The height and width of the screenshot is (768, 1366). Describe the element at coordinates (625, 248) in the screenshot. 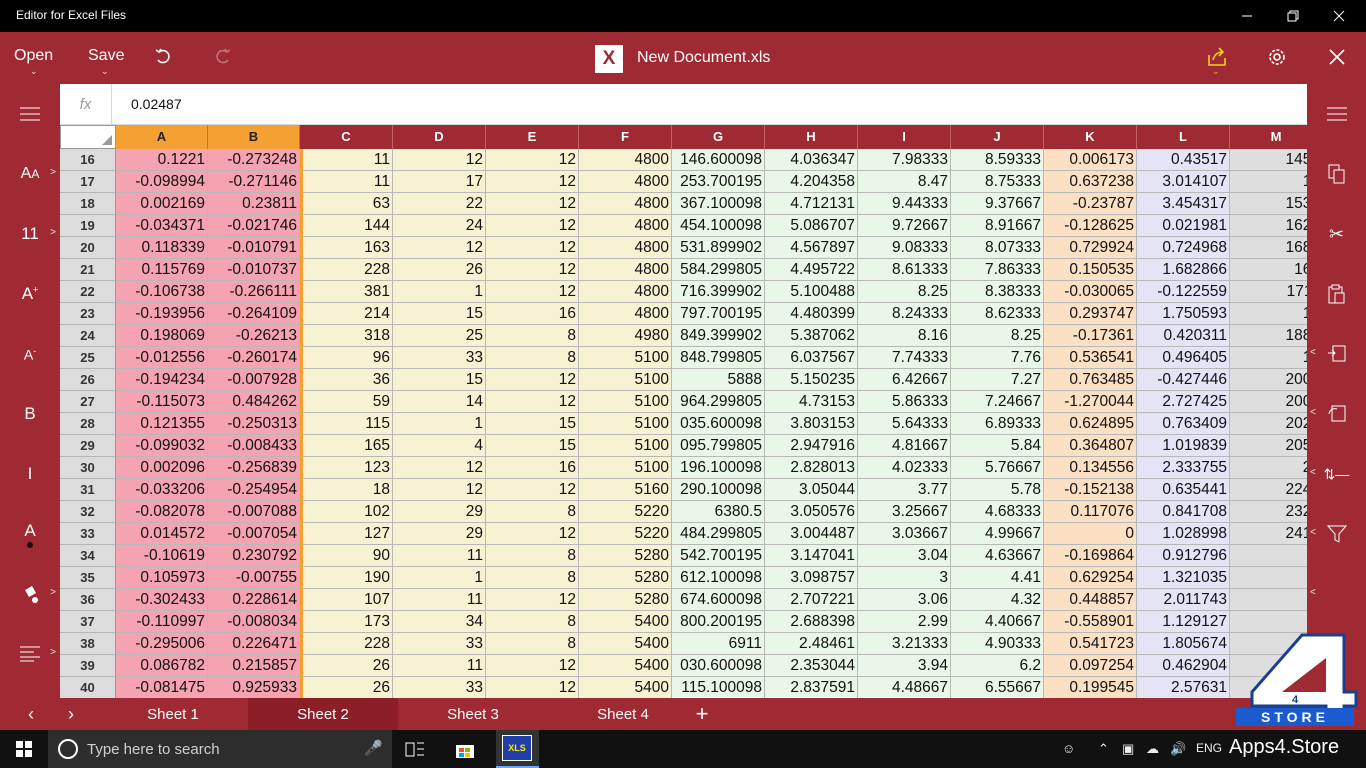

I see `cell-f20: 4800` at that location.